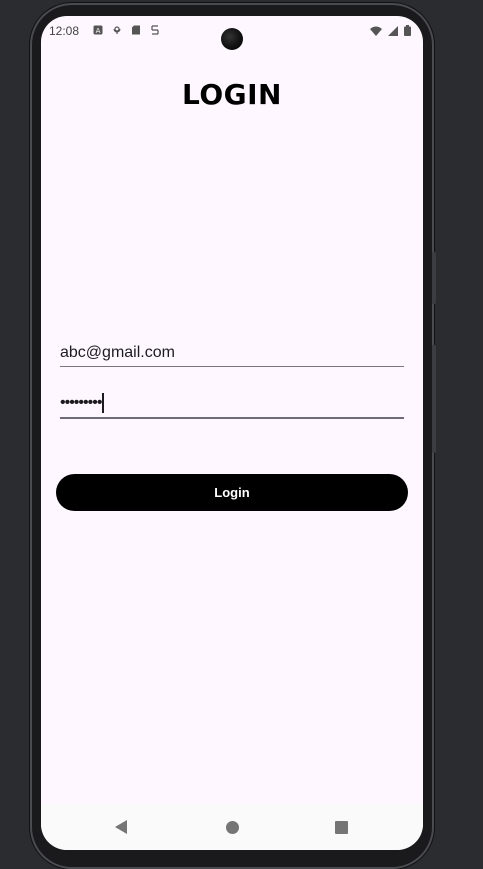  I want to click on email-field-value: abc@gmail.com, so click(232, 353).